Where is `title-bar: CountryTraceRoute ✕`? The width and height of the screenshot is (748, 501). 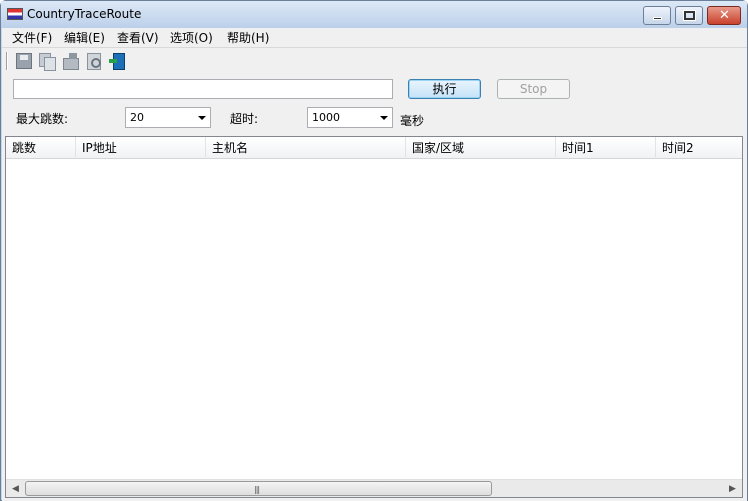
title-bar: CountryTraceRoute ✕ is located at coordinates (374, 14).